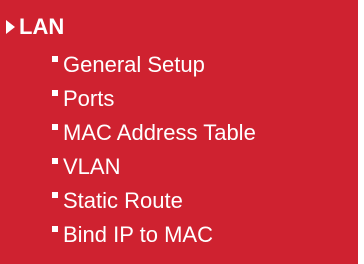  I want to click on menu-item-label: VLAN, so click(92, 166).